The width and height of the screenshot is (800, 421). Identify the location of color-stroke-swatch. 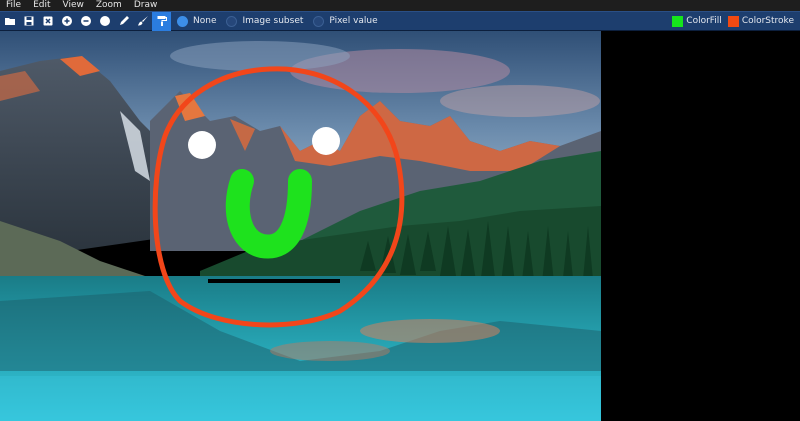
(733, 21).